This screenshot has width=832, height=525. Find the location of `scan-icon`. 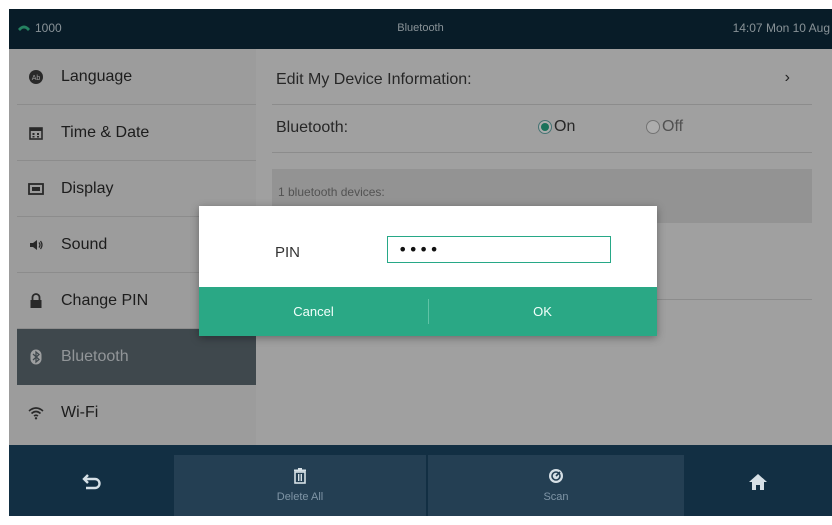

scan-icon is located at coordinates (556, 477).